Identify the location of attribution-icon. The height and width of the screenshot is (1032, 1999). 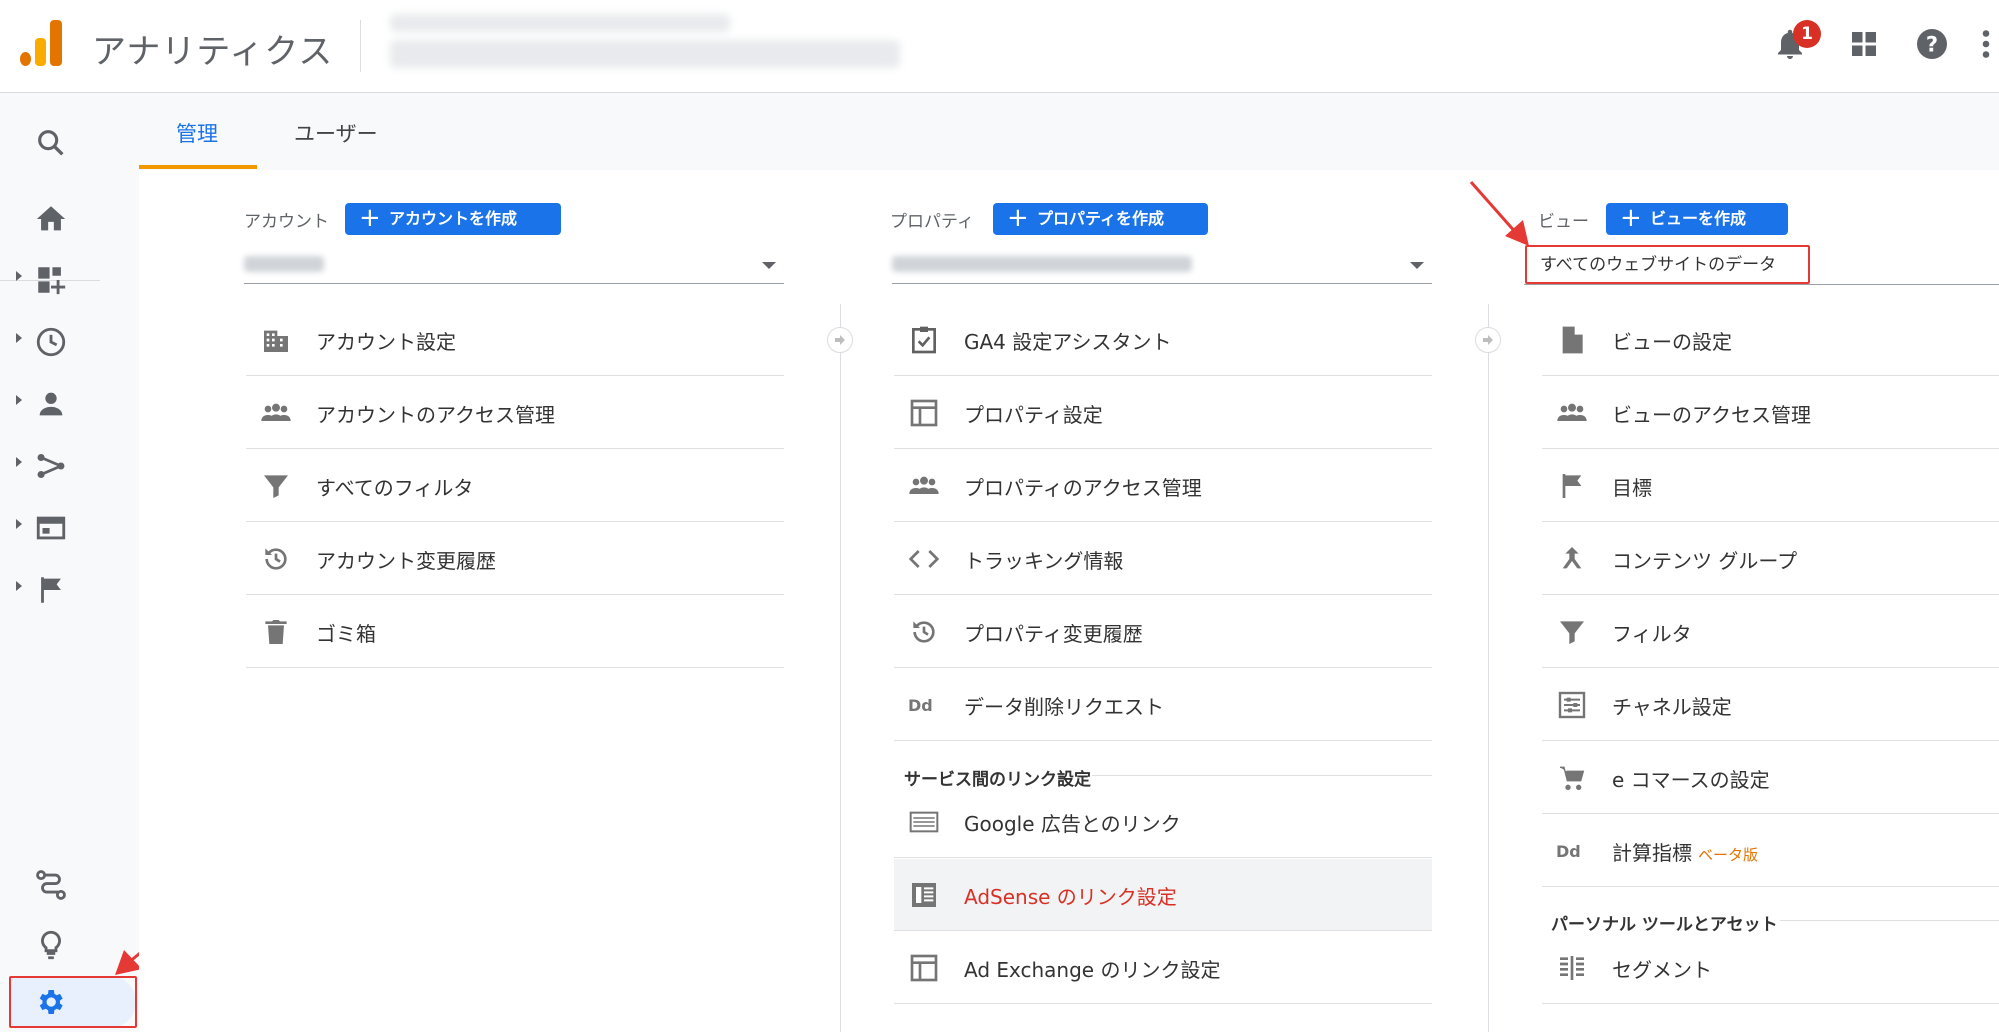
(51, 885).